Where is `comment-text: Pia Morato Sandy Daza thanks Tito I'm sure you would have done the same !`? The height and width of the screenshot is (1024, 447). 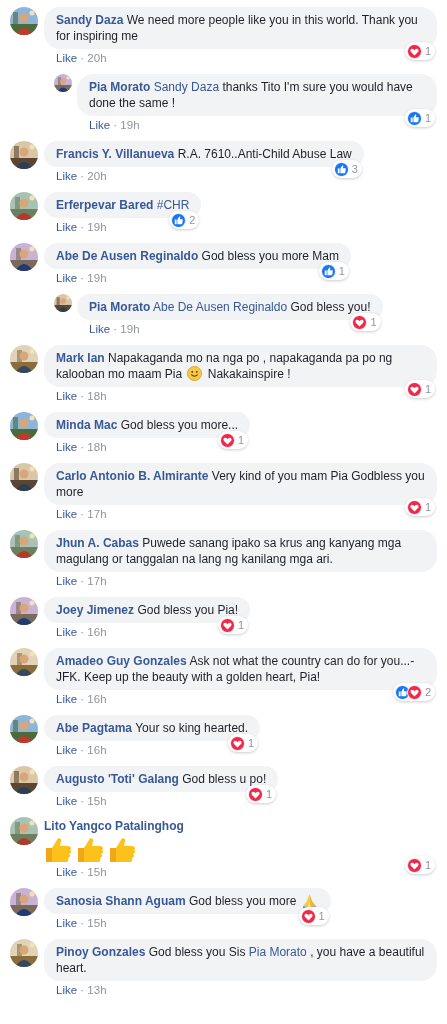
comment-text: Pia Morato Sandy Daza thanks Tito I'm sure you would have done the same ! is located at coordinates (251, 95).